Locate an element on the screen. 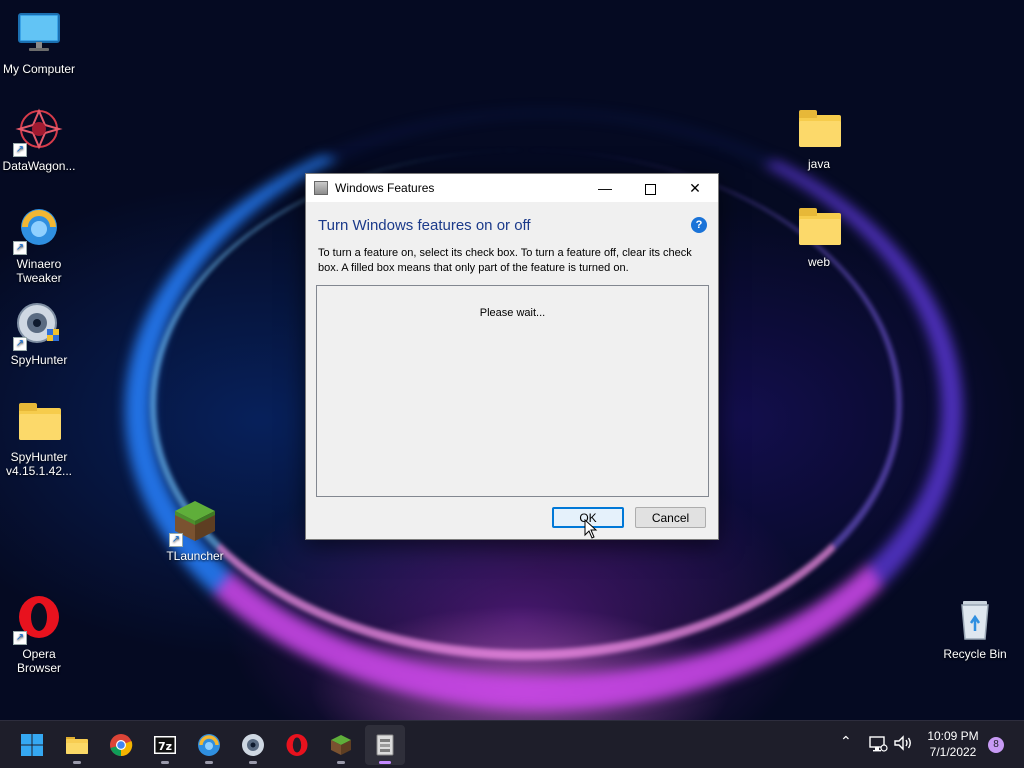  opera-icon is located at coordinates (297, 745).